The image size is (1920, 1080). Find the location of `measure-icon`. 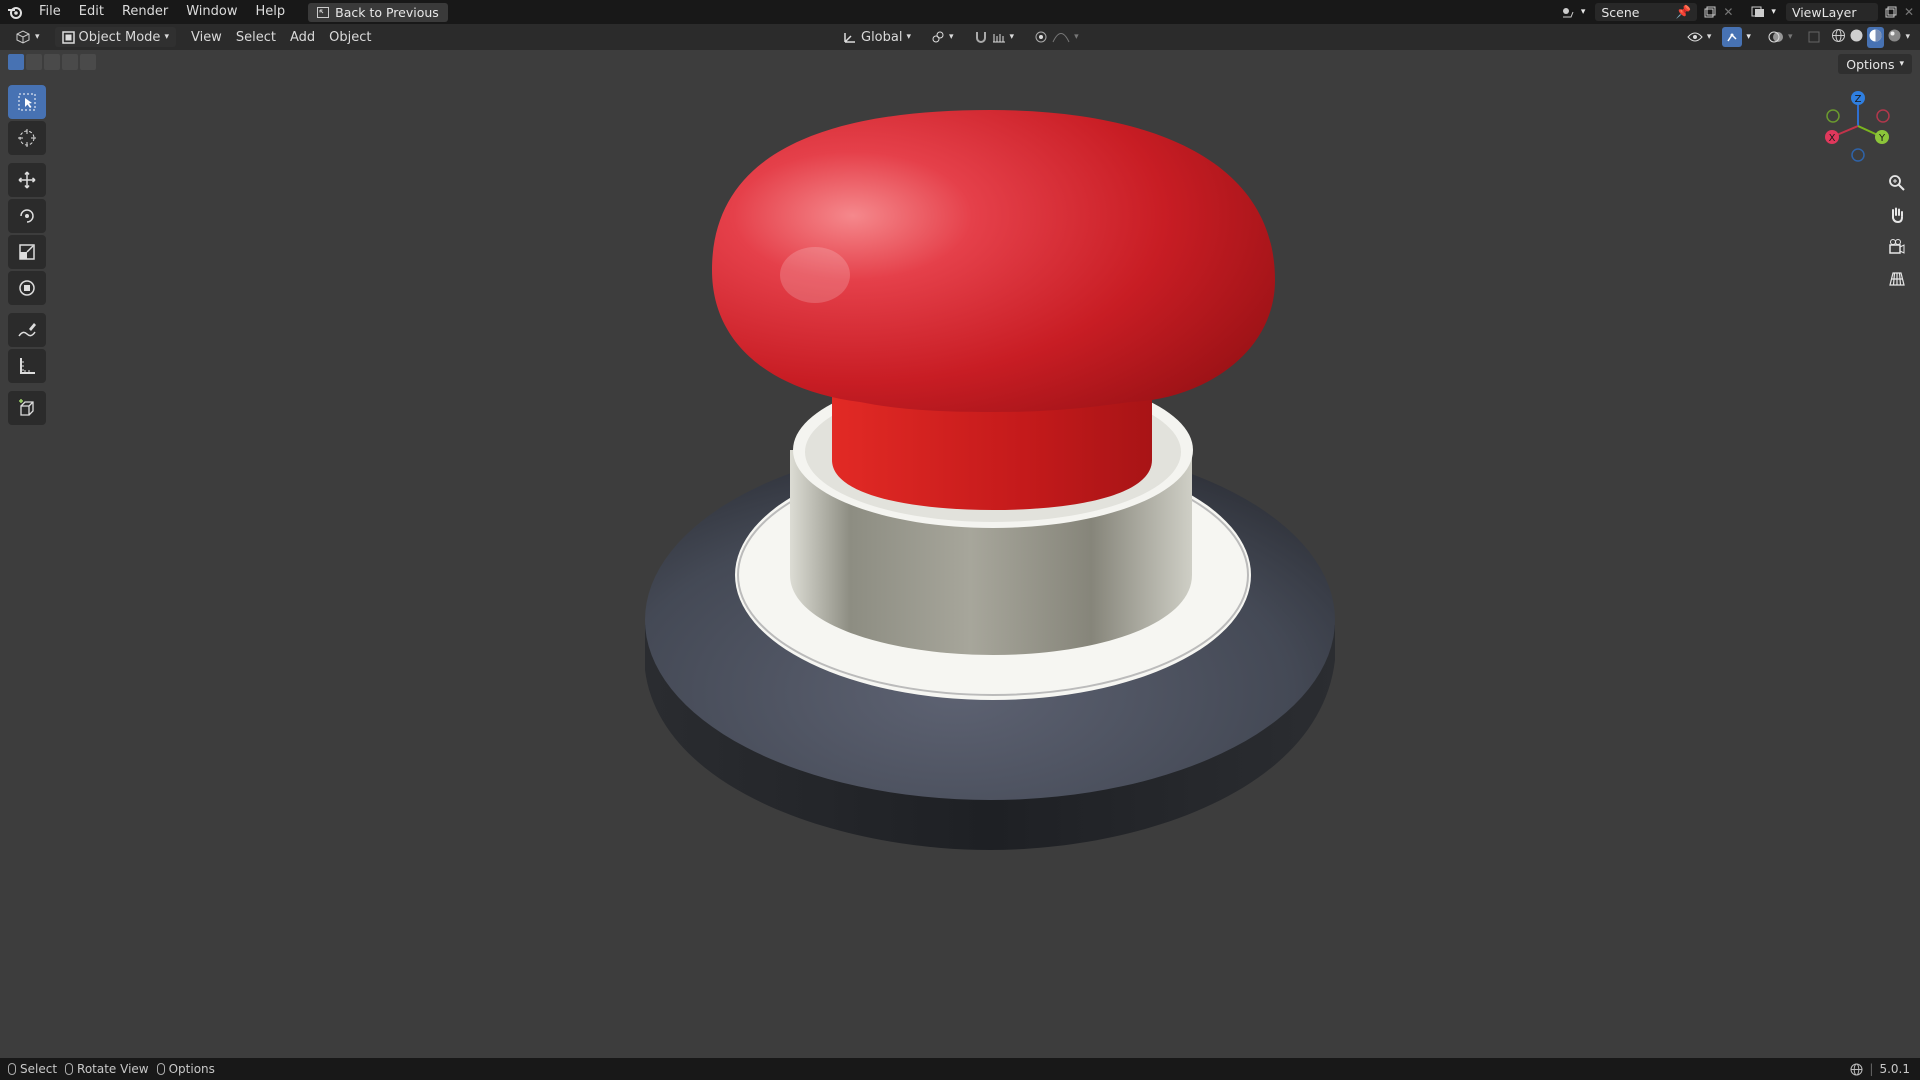

measure-icon is located at coordinates (27, 366).